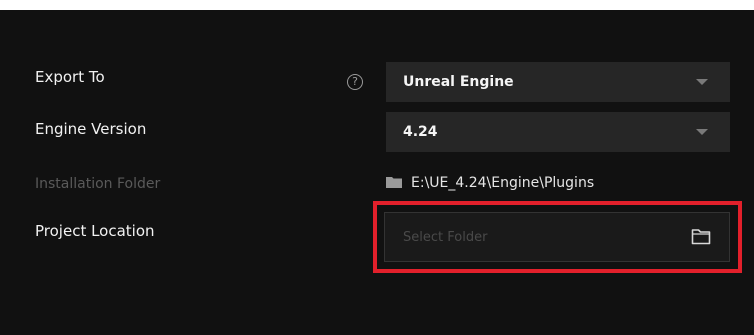 This screenshot has height=335, width=754. I want to click on export-to-dropdown: Unreal Engine, so click(558, 82).